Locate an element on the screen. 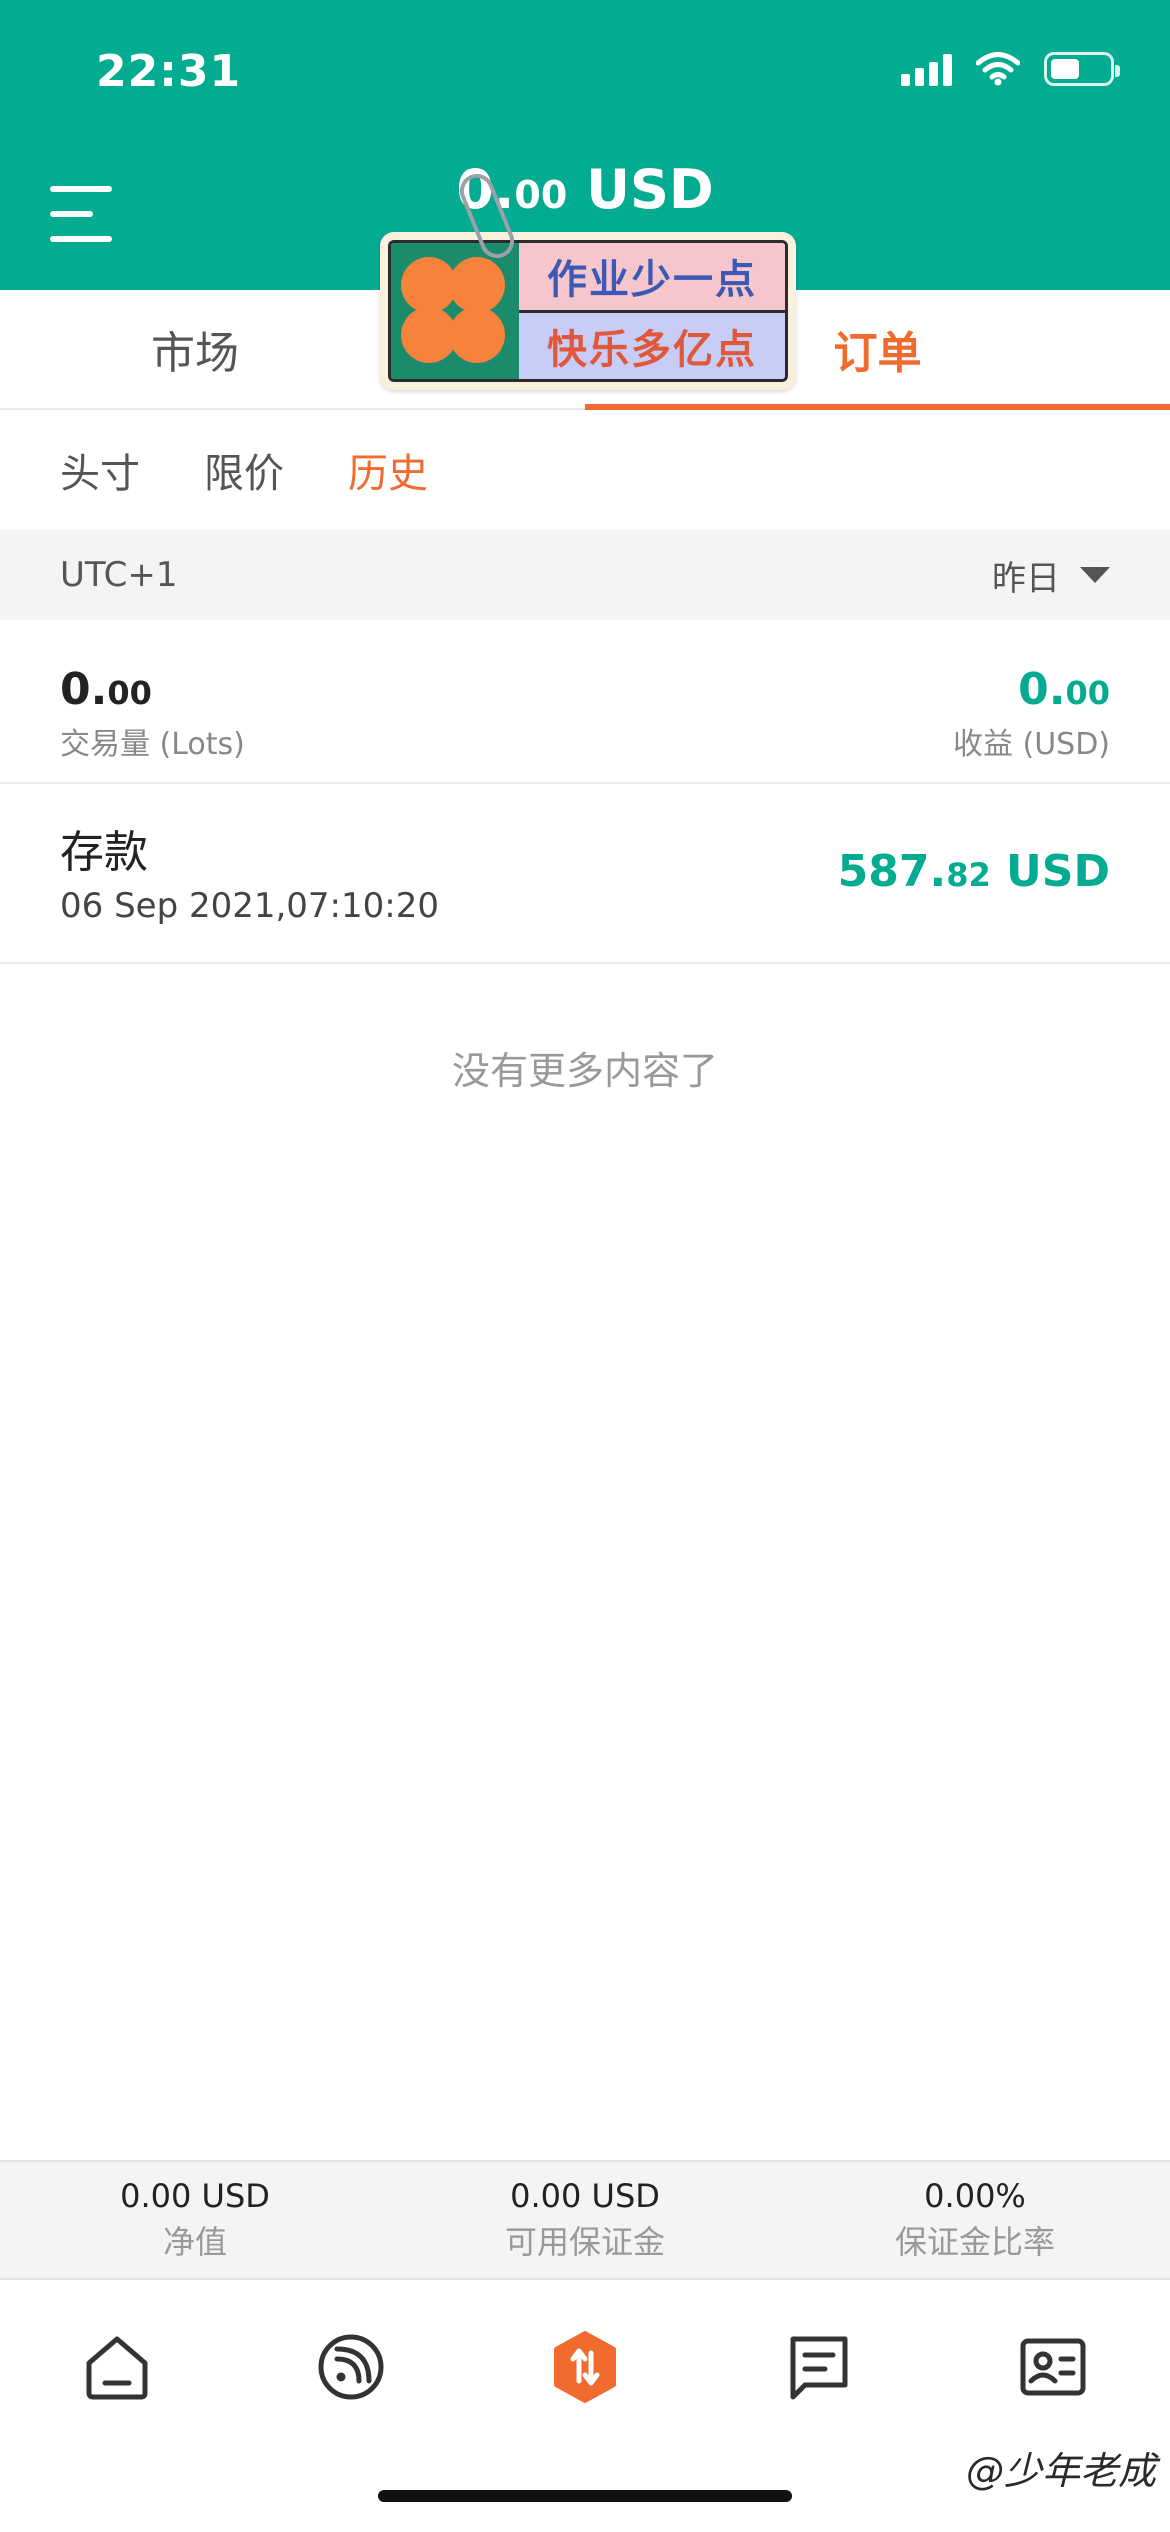  sticker-overlay: 作业少一点 快乐多亿点 is located at coordinates (588, 311).